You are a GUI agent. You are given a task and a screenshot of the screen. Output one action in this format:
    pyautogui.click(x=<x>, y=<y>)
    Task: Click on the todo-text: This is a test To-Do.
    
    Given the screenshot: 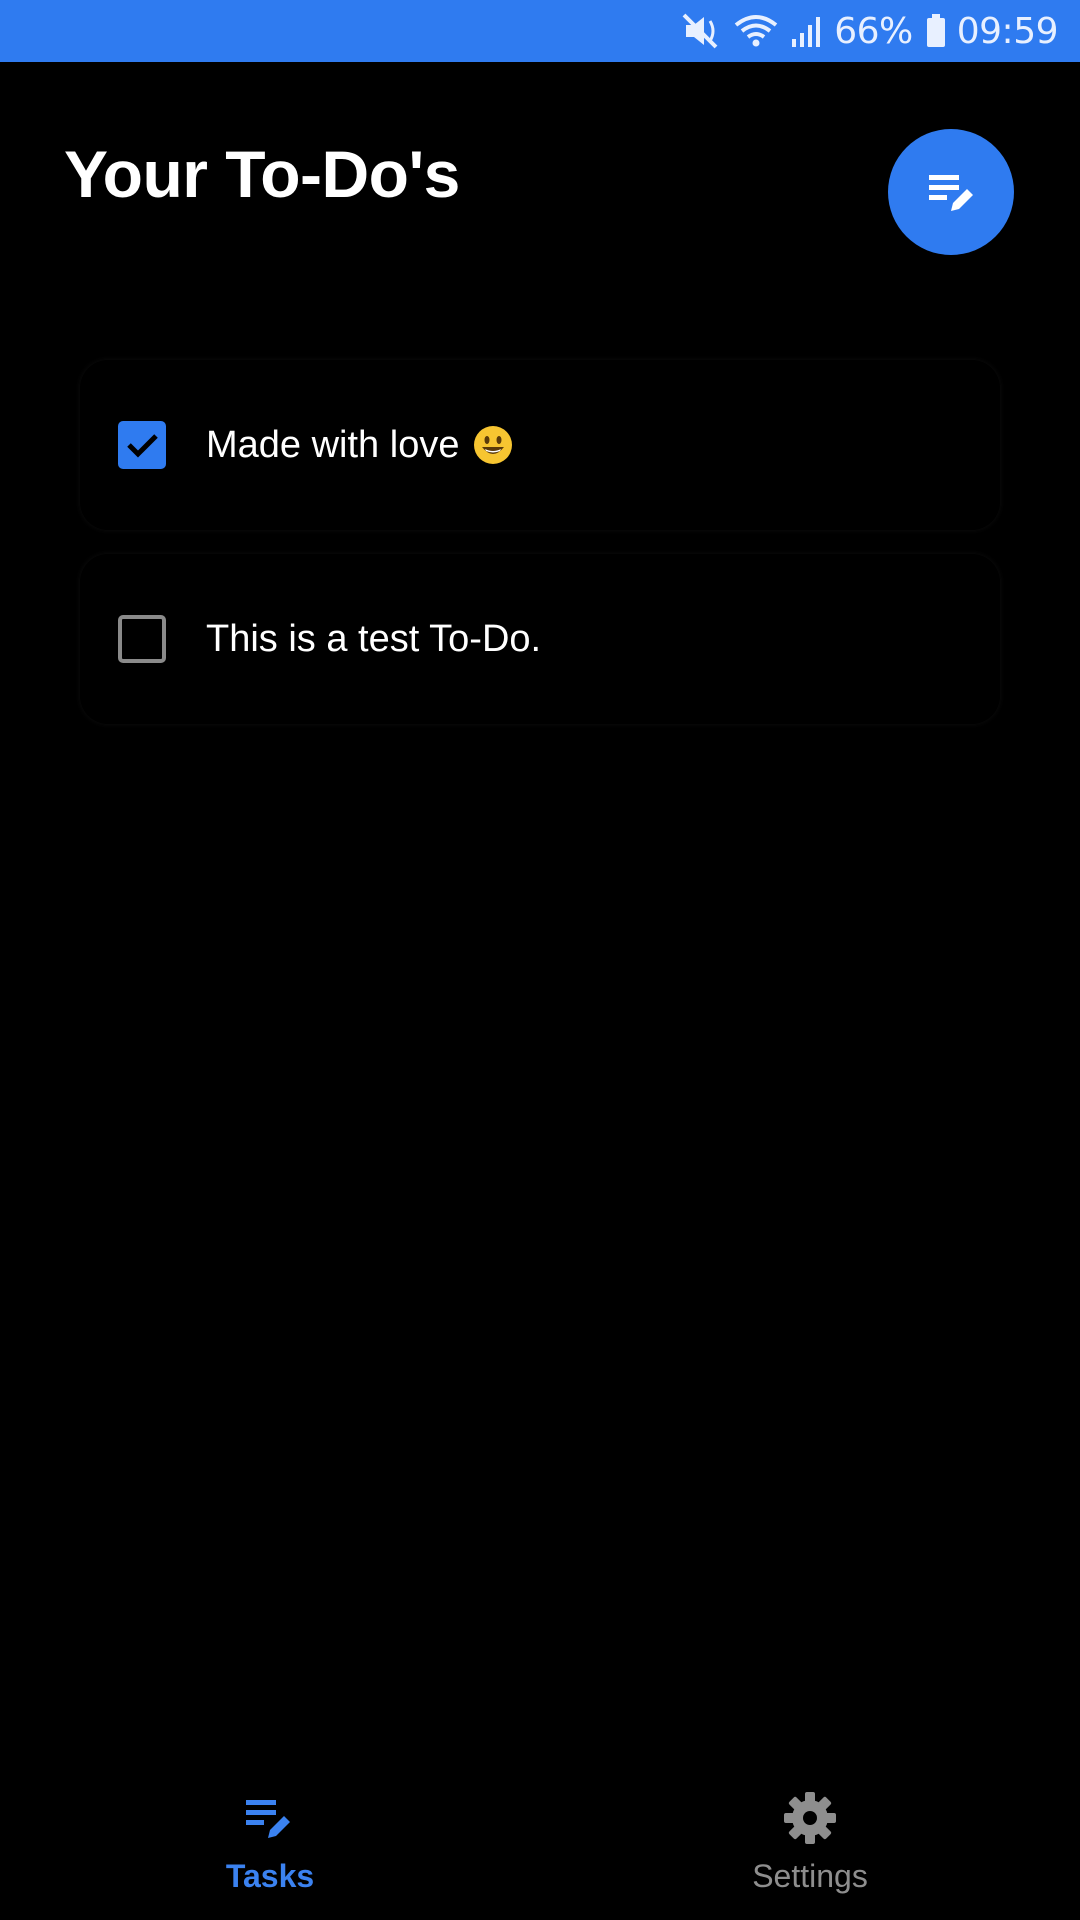 What is the action you would take?
    pyautogui.click(x=373, y=639)
    